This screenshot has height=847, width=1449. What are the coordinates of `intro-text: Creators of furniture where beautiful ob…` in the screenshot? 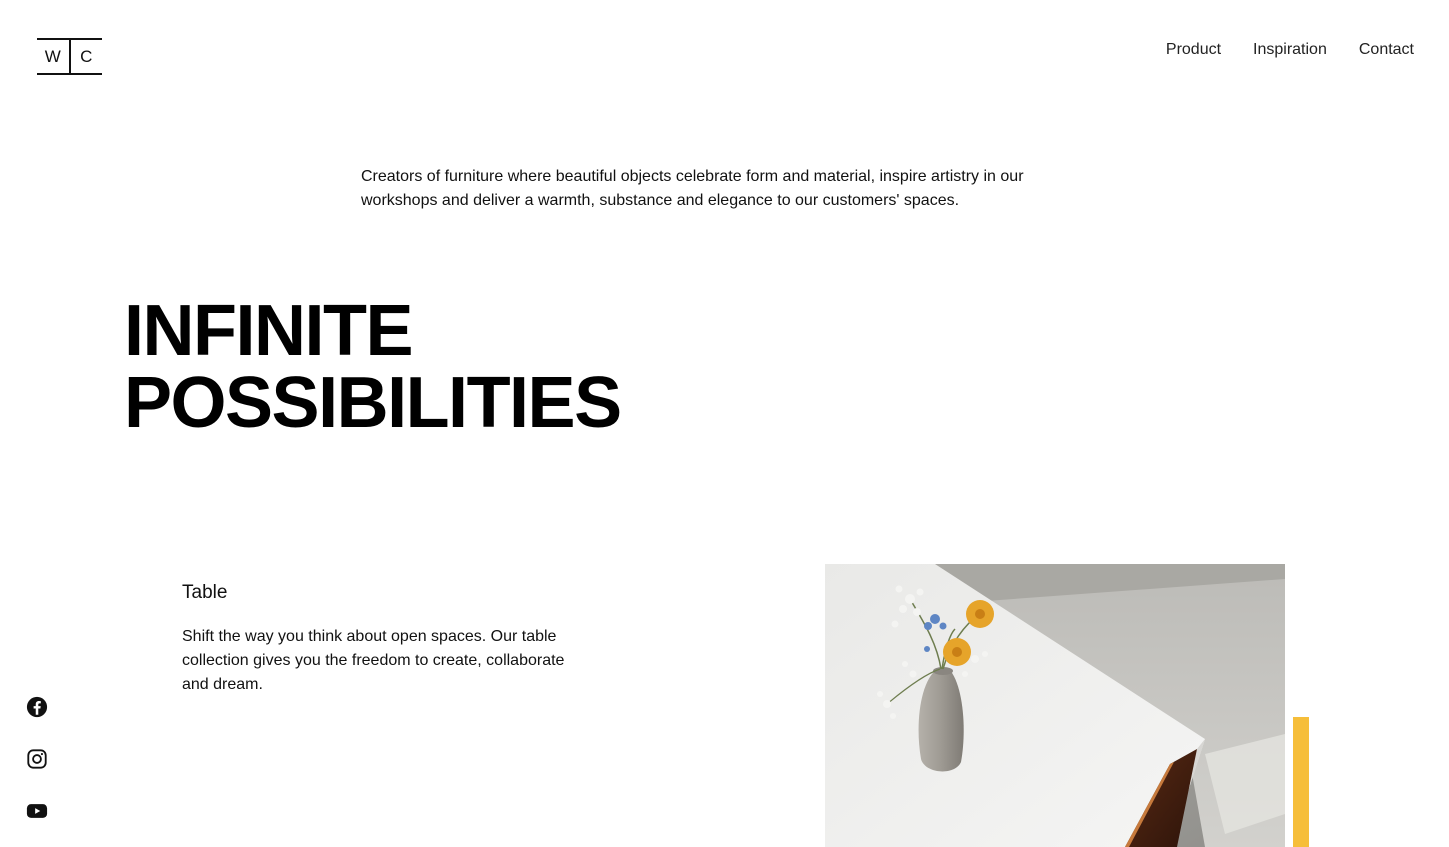 It's located at (692, 188).